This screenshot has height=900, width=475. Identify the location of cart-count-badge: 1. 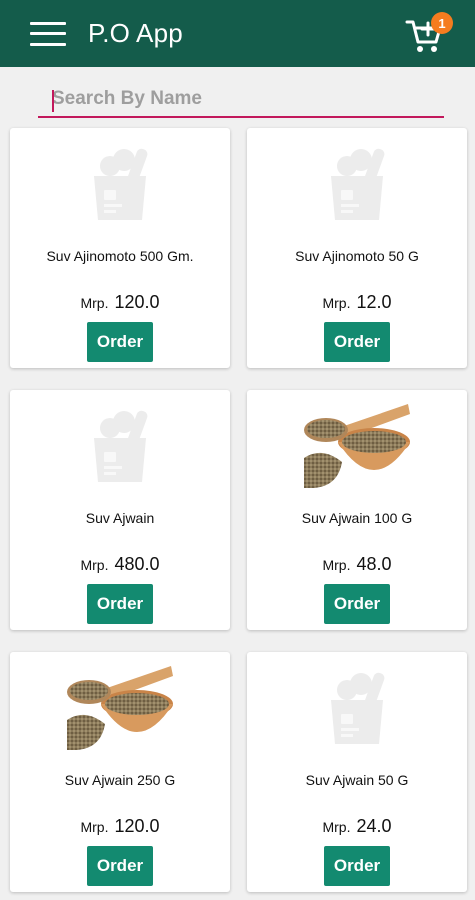
(442, 23).